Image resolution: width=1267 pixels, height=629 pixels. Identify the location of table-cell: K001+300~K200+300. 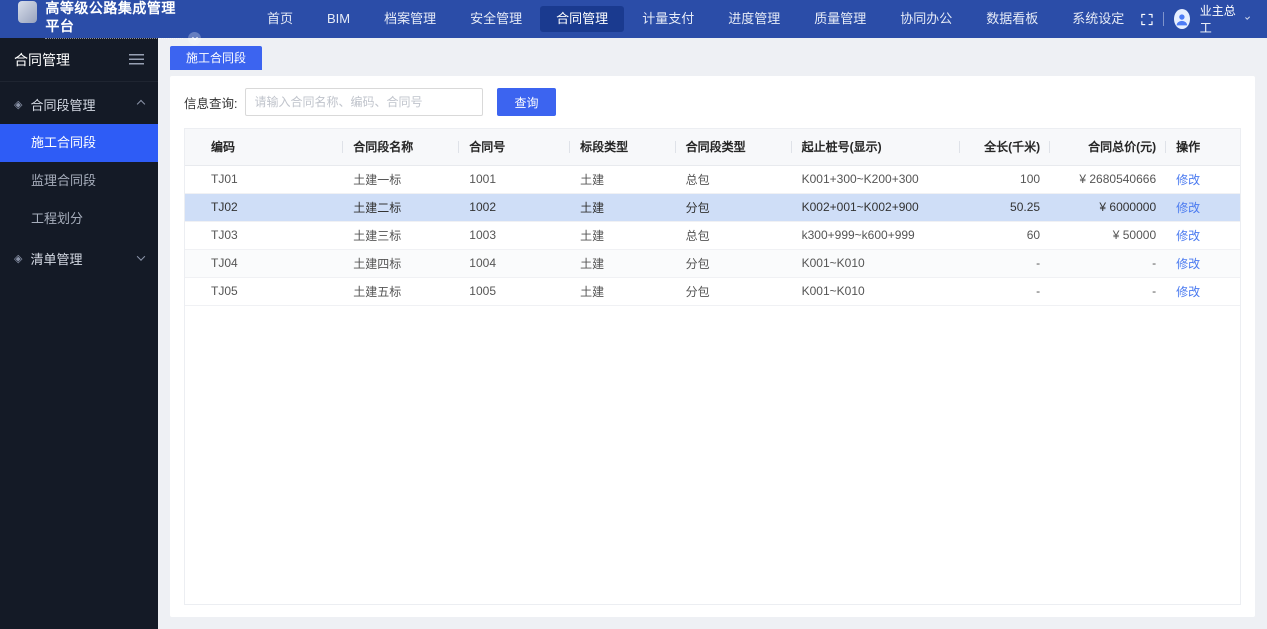
(876, 179).